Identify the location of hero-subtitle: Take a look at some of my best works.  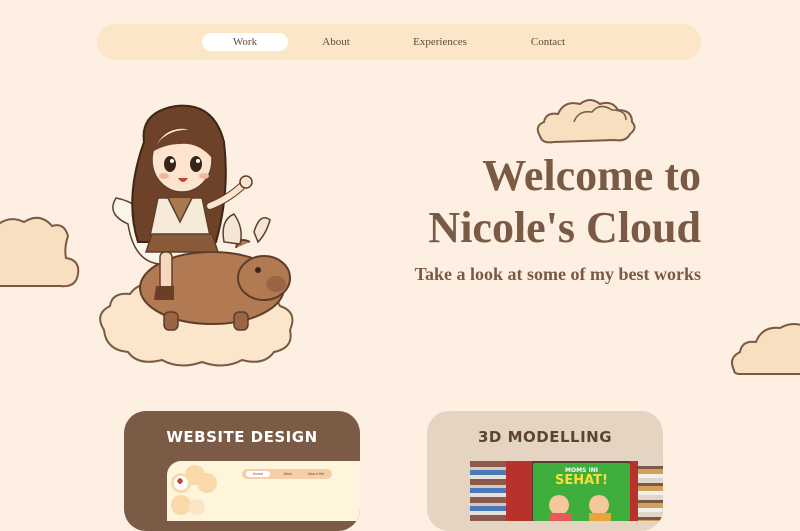
(557, 274).